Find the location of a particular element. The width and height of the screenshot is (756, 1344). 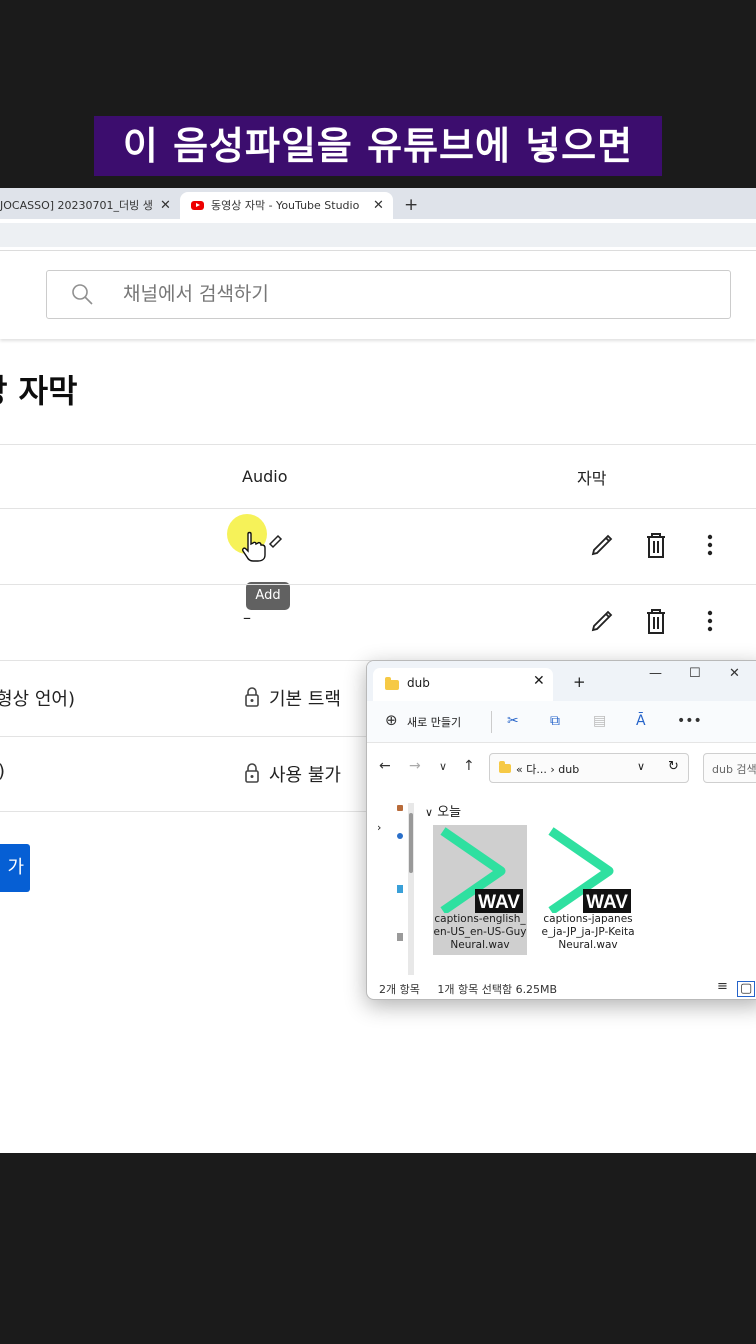

copy-icon: ⧉ is located at coordinates (555, 721).